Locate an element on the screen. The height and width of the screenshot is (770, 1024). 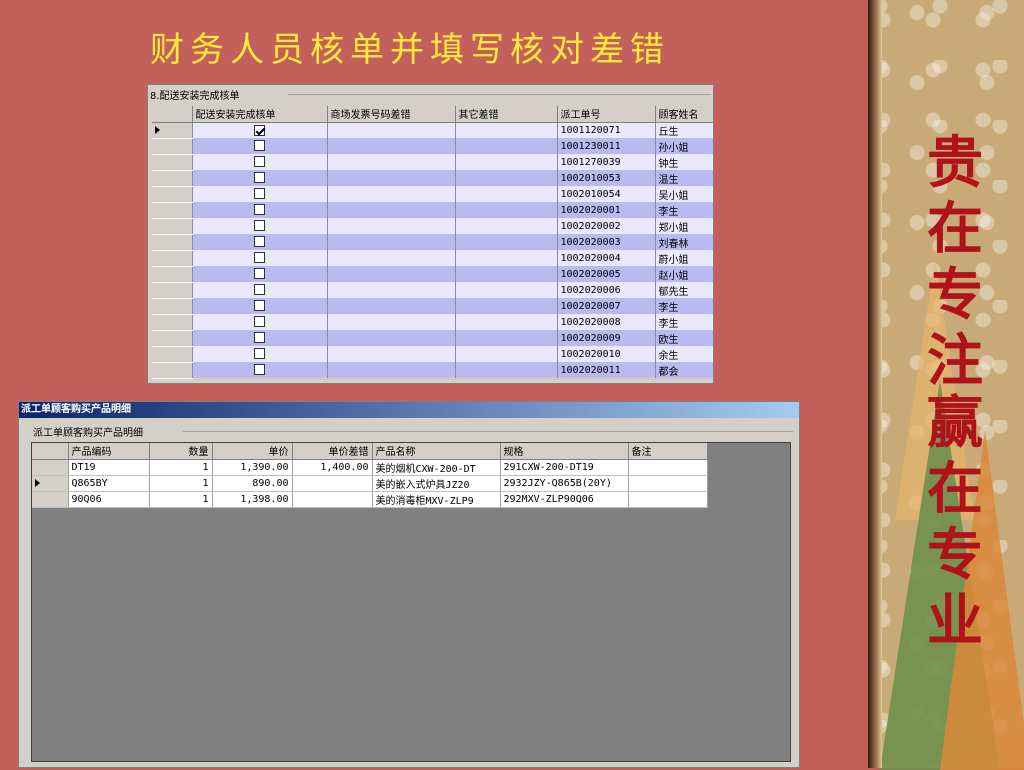
table-row: 1002020004 蔚小姐 is located at coordinates (432, 258).